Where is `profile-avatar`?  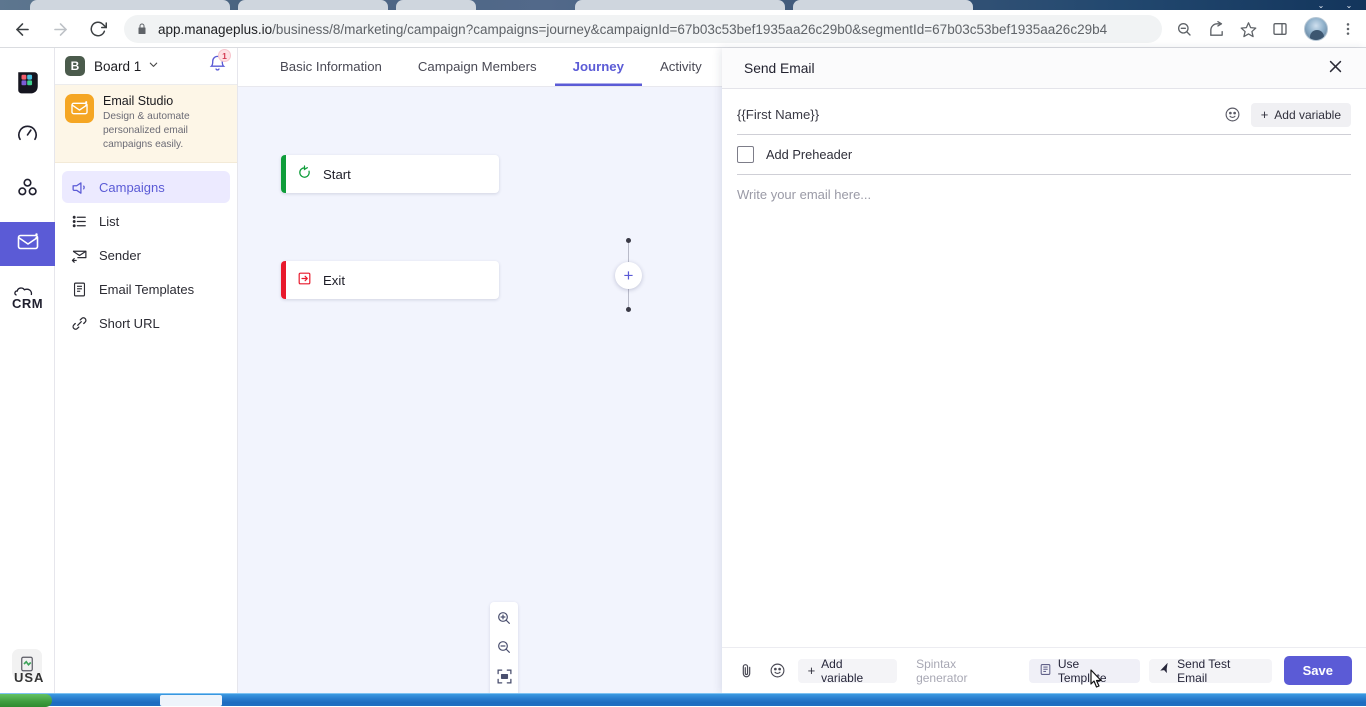 profile-avatar is located at coordinates (1316, 29).